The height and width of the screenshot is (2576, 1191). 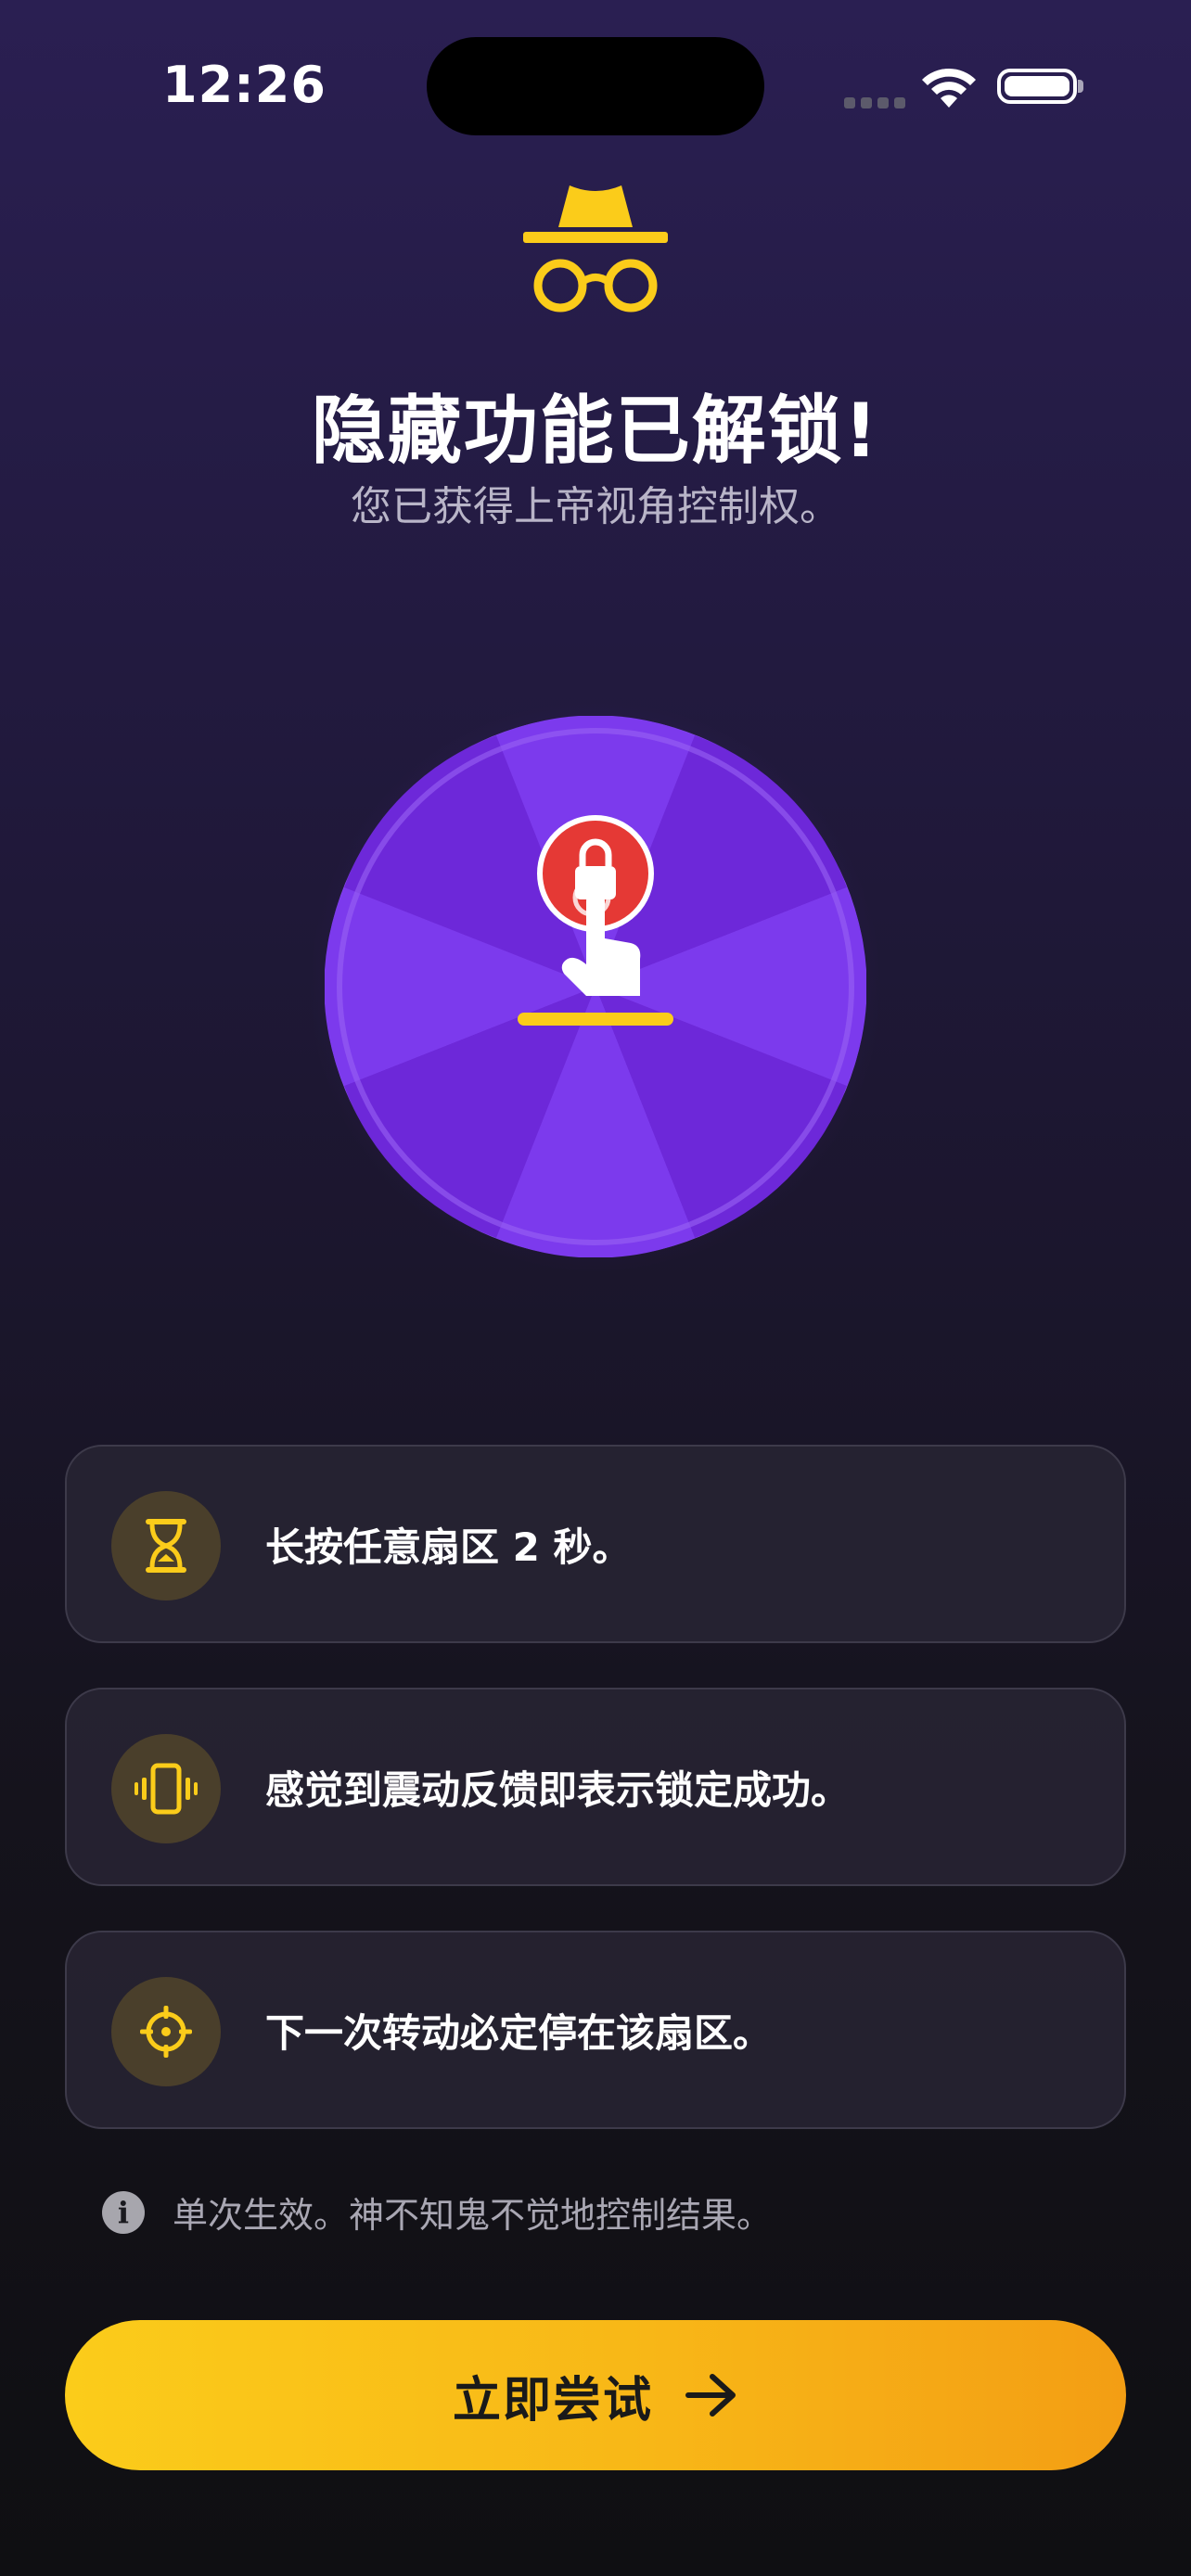 I want to click on hourglass-icon, so click(x=166, y=1546).